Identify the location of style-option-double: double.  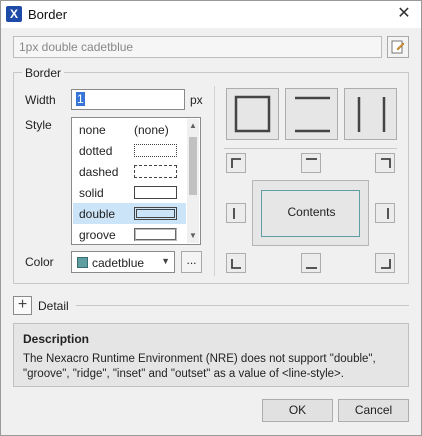
(129, 213).